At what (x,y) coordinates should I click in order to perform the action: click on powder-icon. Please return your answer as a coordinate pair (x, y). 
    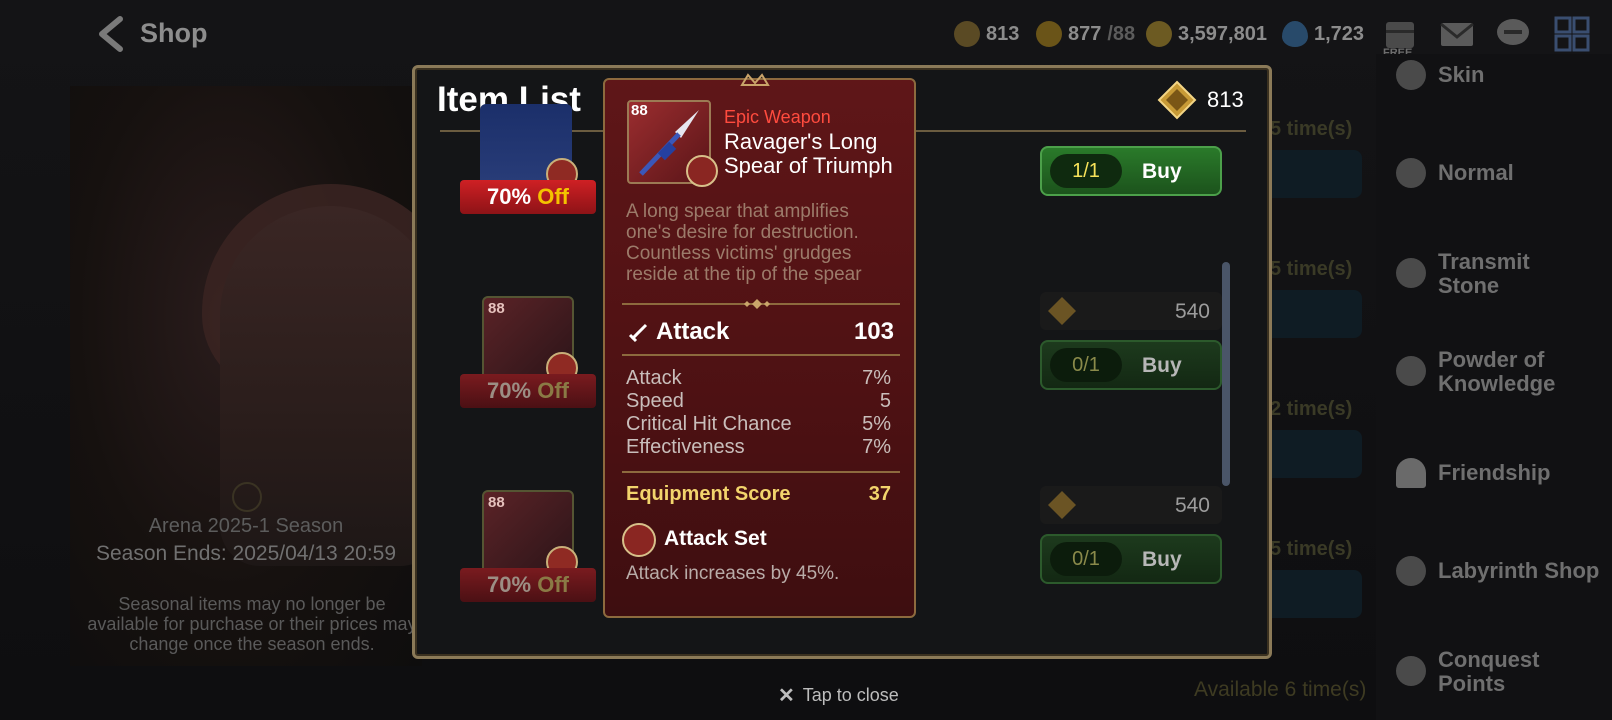
    Looking at the image, I should click on (1411, 371).